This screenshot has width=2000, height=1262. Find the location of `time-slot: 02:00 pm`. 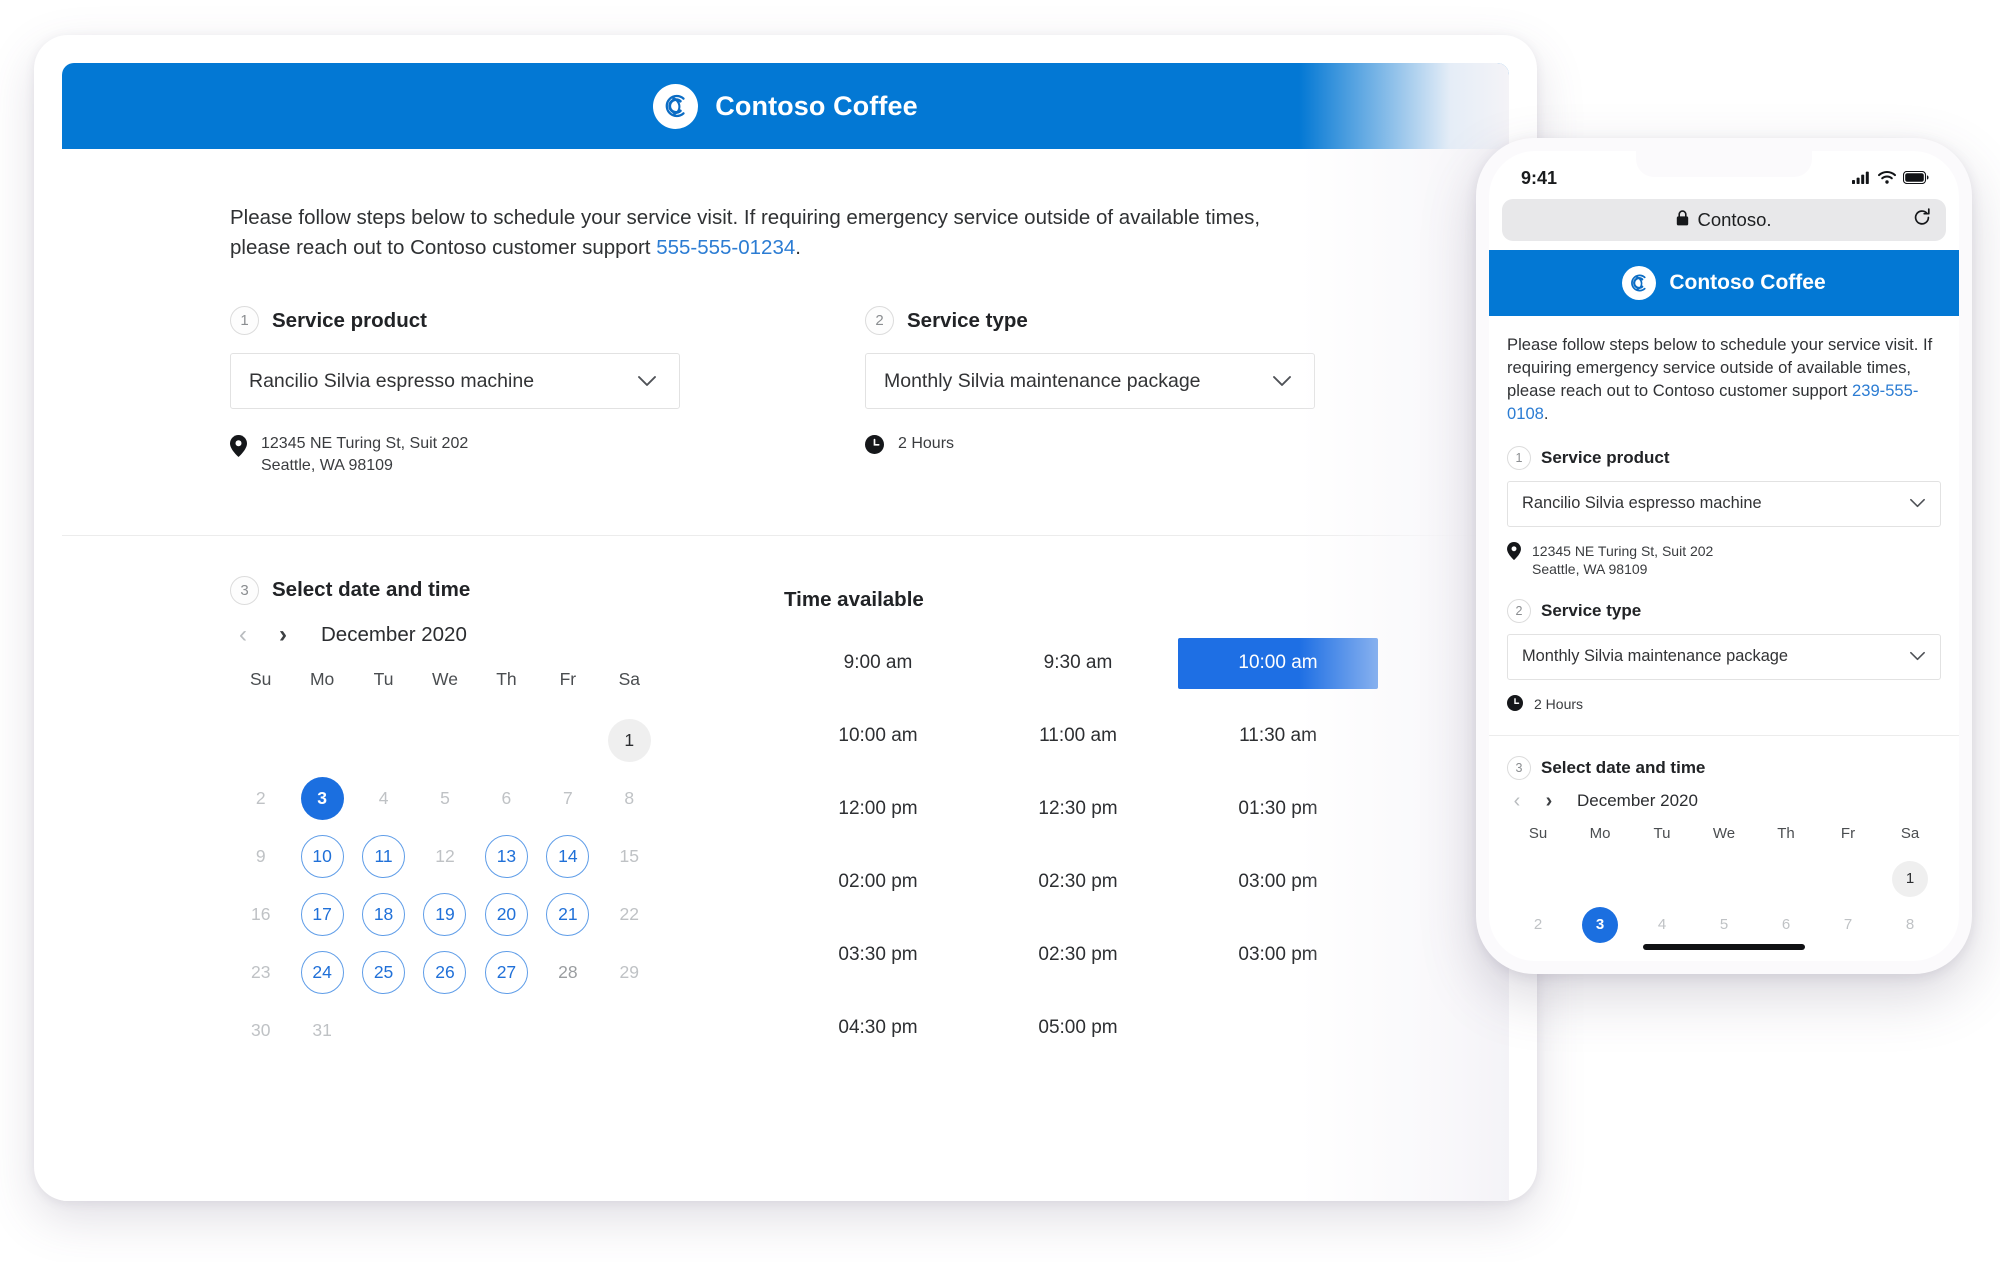

time-slot: 02:00 pm is located at coordinates (878, 882).